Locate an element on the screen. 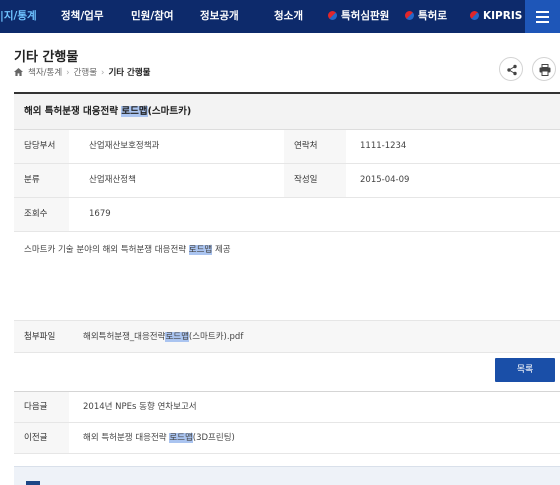  date-value: 2015-04-09 is located at coordinates (385, 180).